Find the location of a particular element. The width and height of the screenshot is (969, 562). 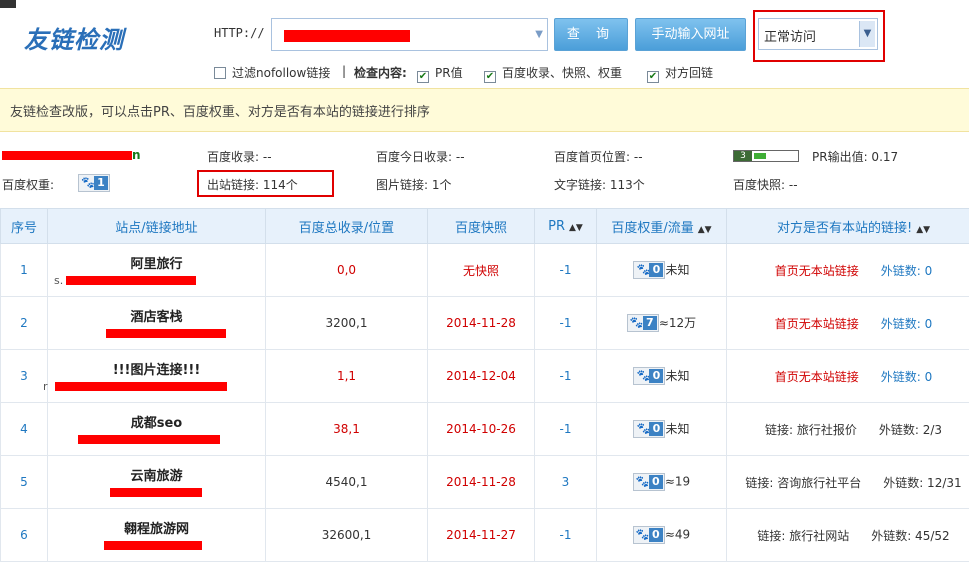

baidu-option: ✔百度收录、快照、权重 is located at coordinates (553, 73).